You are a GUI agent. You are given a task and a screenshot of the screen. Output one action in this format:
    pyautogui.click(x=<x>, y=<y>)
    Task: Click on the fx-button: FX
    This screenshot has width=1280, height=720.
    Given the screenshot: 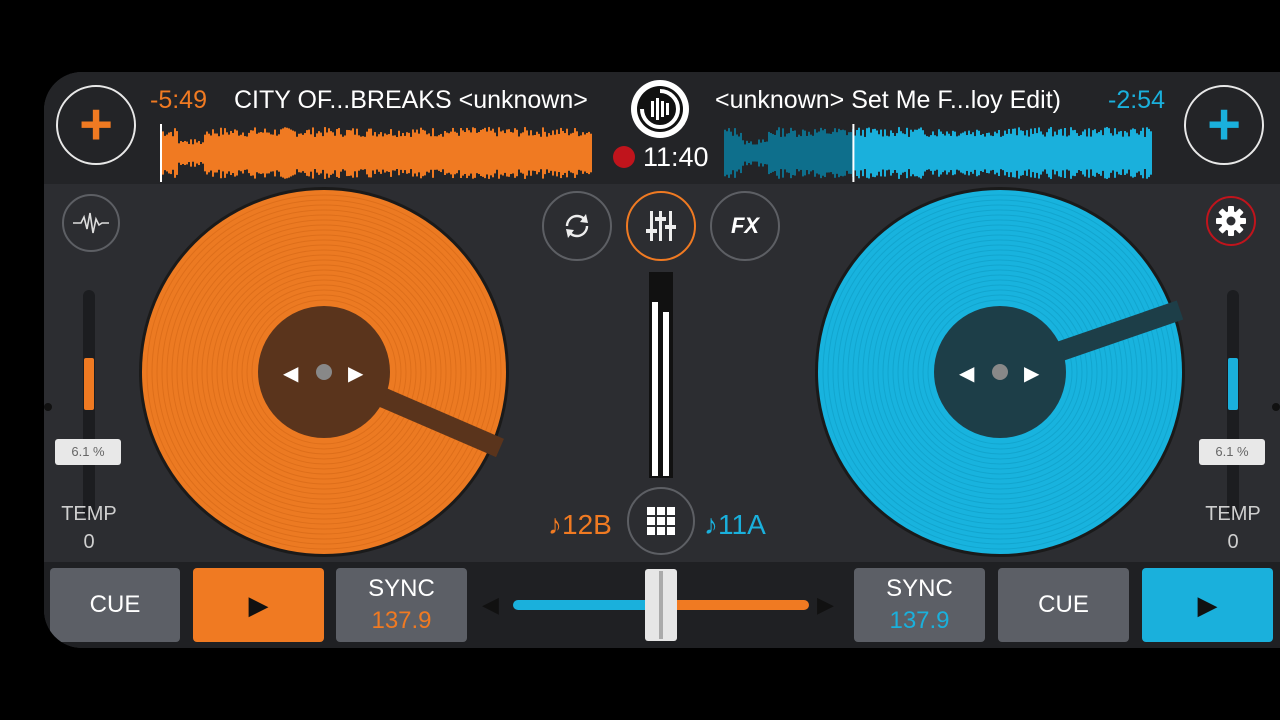 What is the action you would take?
    pyautogui.click(x=745, y=226)
    